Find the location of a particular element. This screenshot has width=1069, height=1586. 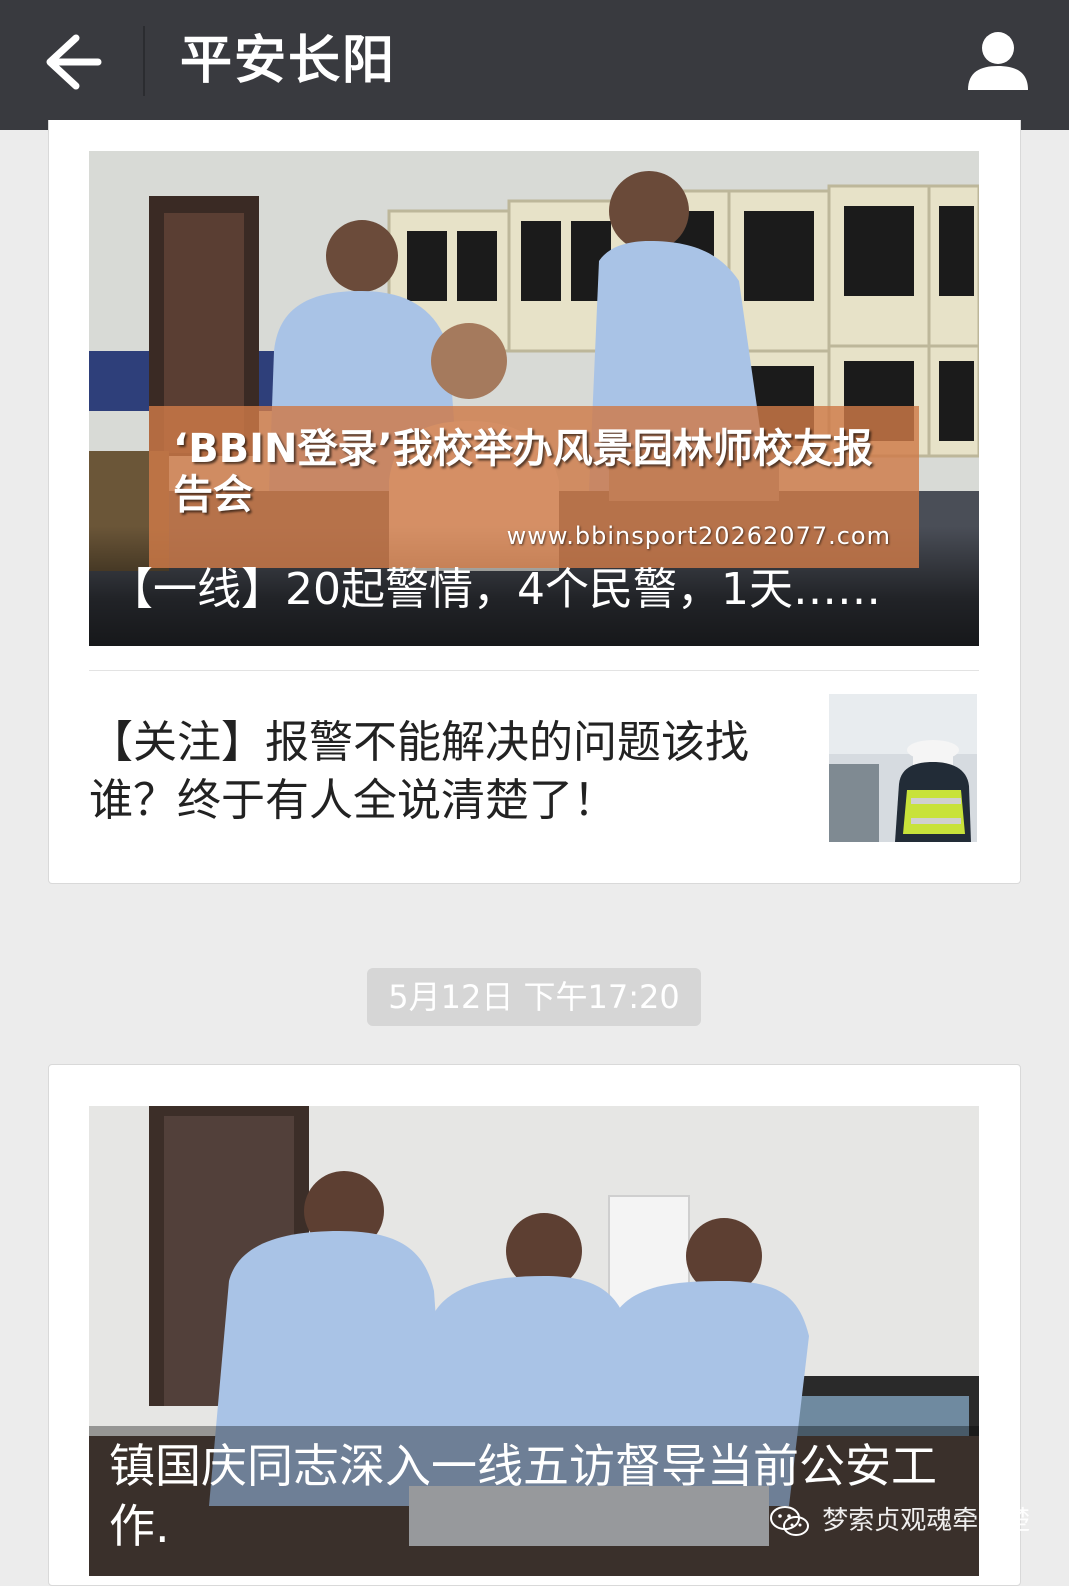

back-button is located at coordinates (76, 64).